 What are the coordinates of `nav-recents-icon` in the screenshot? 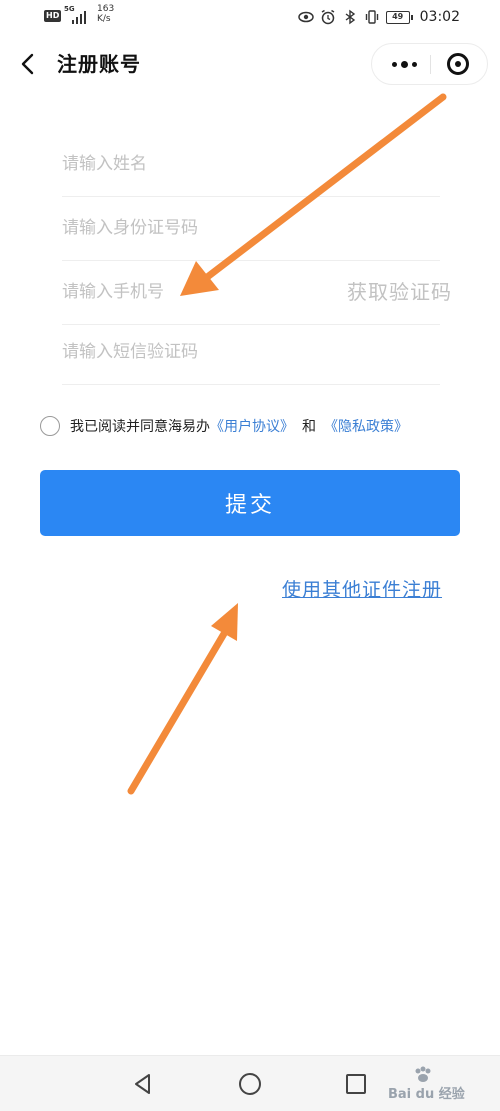 It's located at (356, 1084).